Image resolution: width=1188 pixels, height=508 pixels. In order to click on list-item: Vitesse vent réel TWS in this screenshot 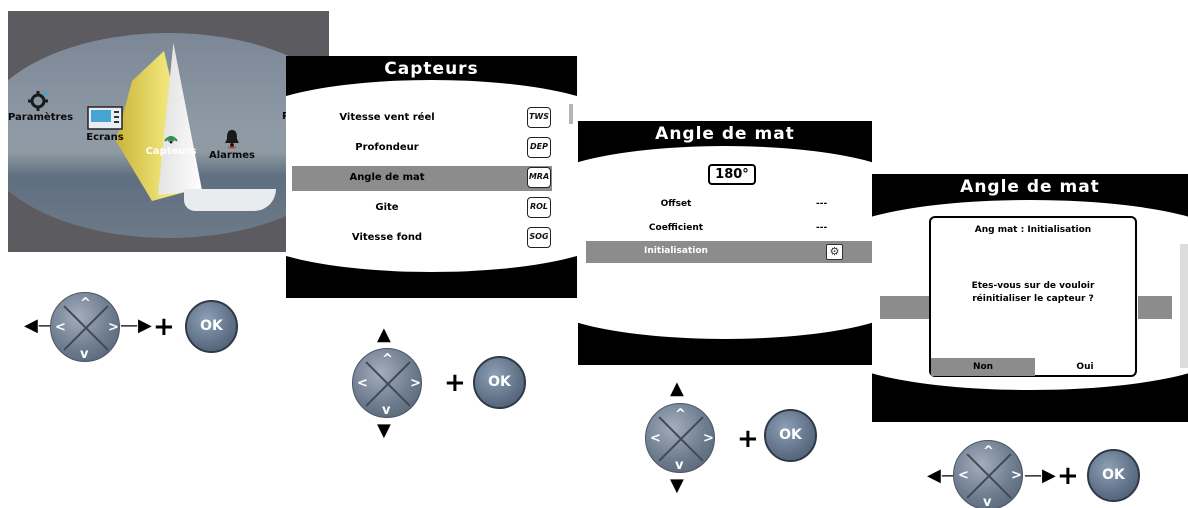, I will do `click(422, 118)`.